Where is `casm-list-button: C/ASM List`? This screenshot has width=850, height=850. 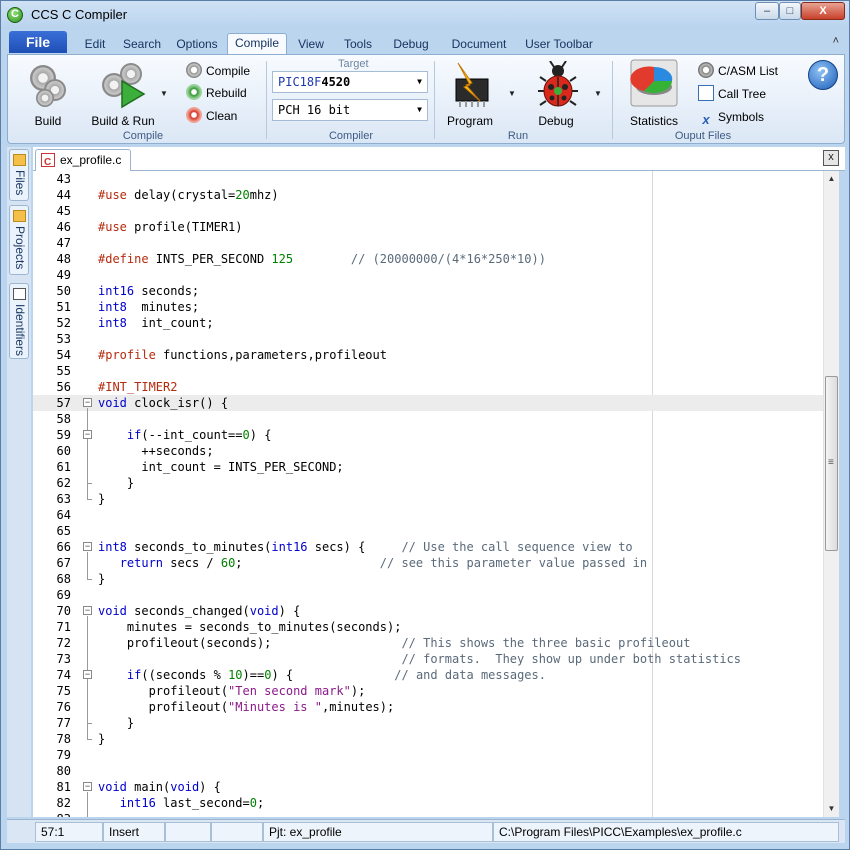 casm-list-button: C/ASM List is located at coordinates (738, 71).